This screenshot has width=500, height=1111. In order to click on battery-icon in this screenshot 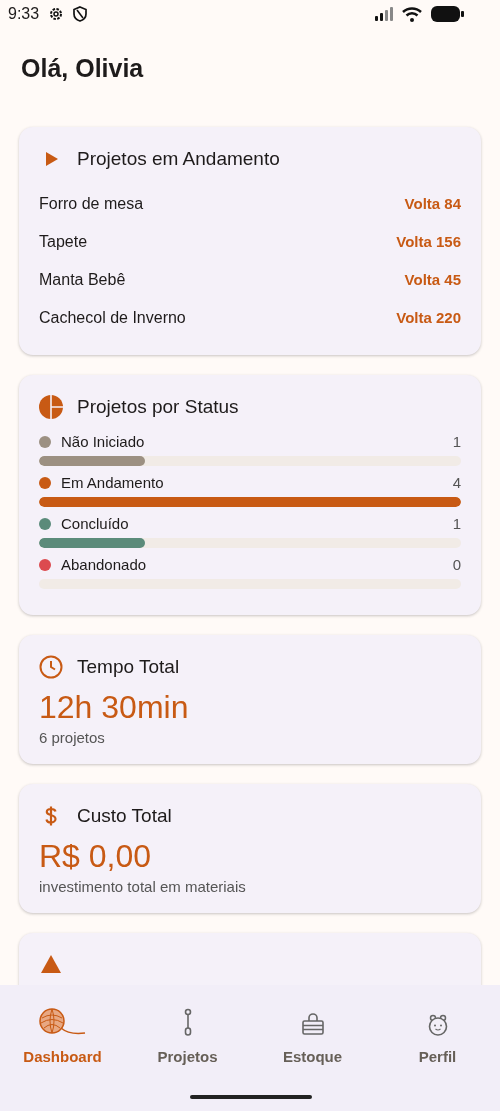, I will do `click(447, 14)`.